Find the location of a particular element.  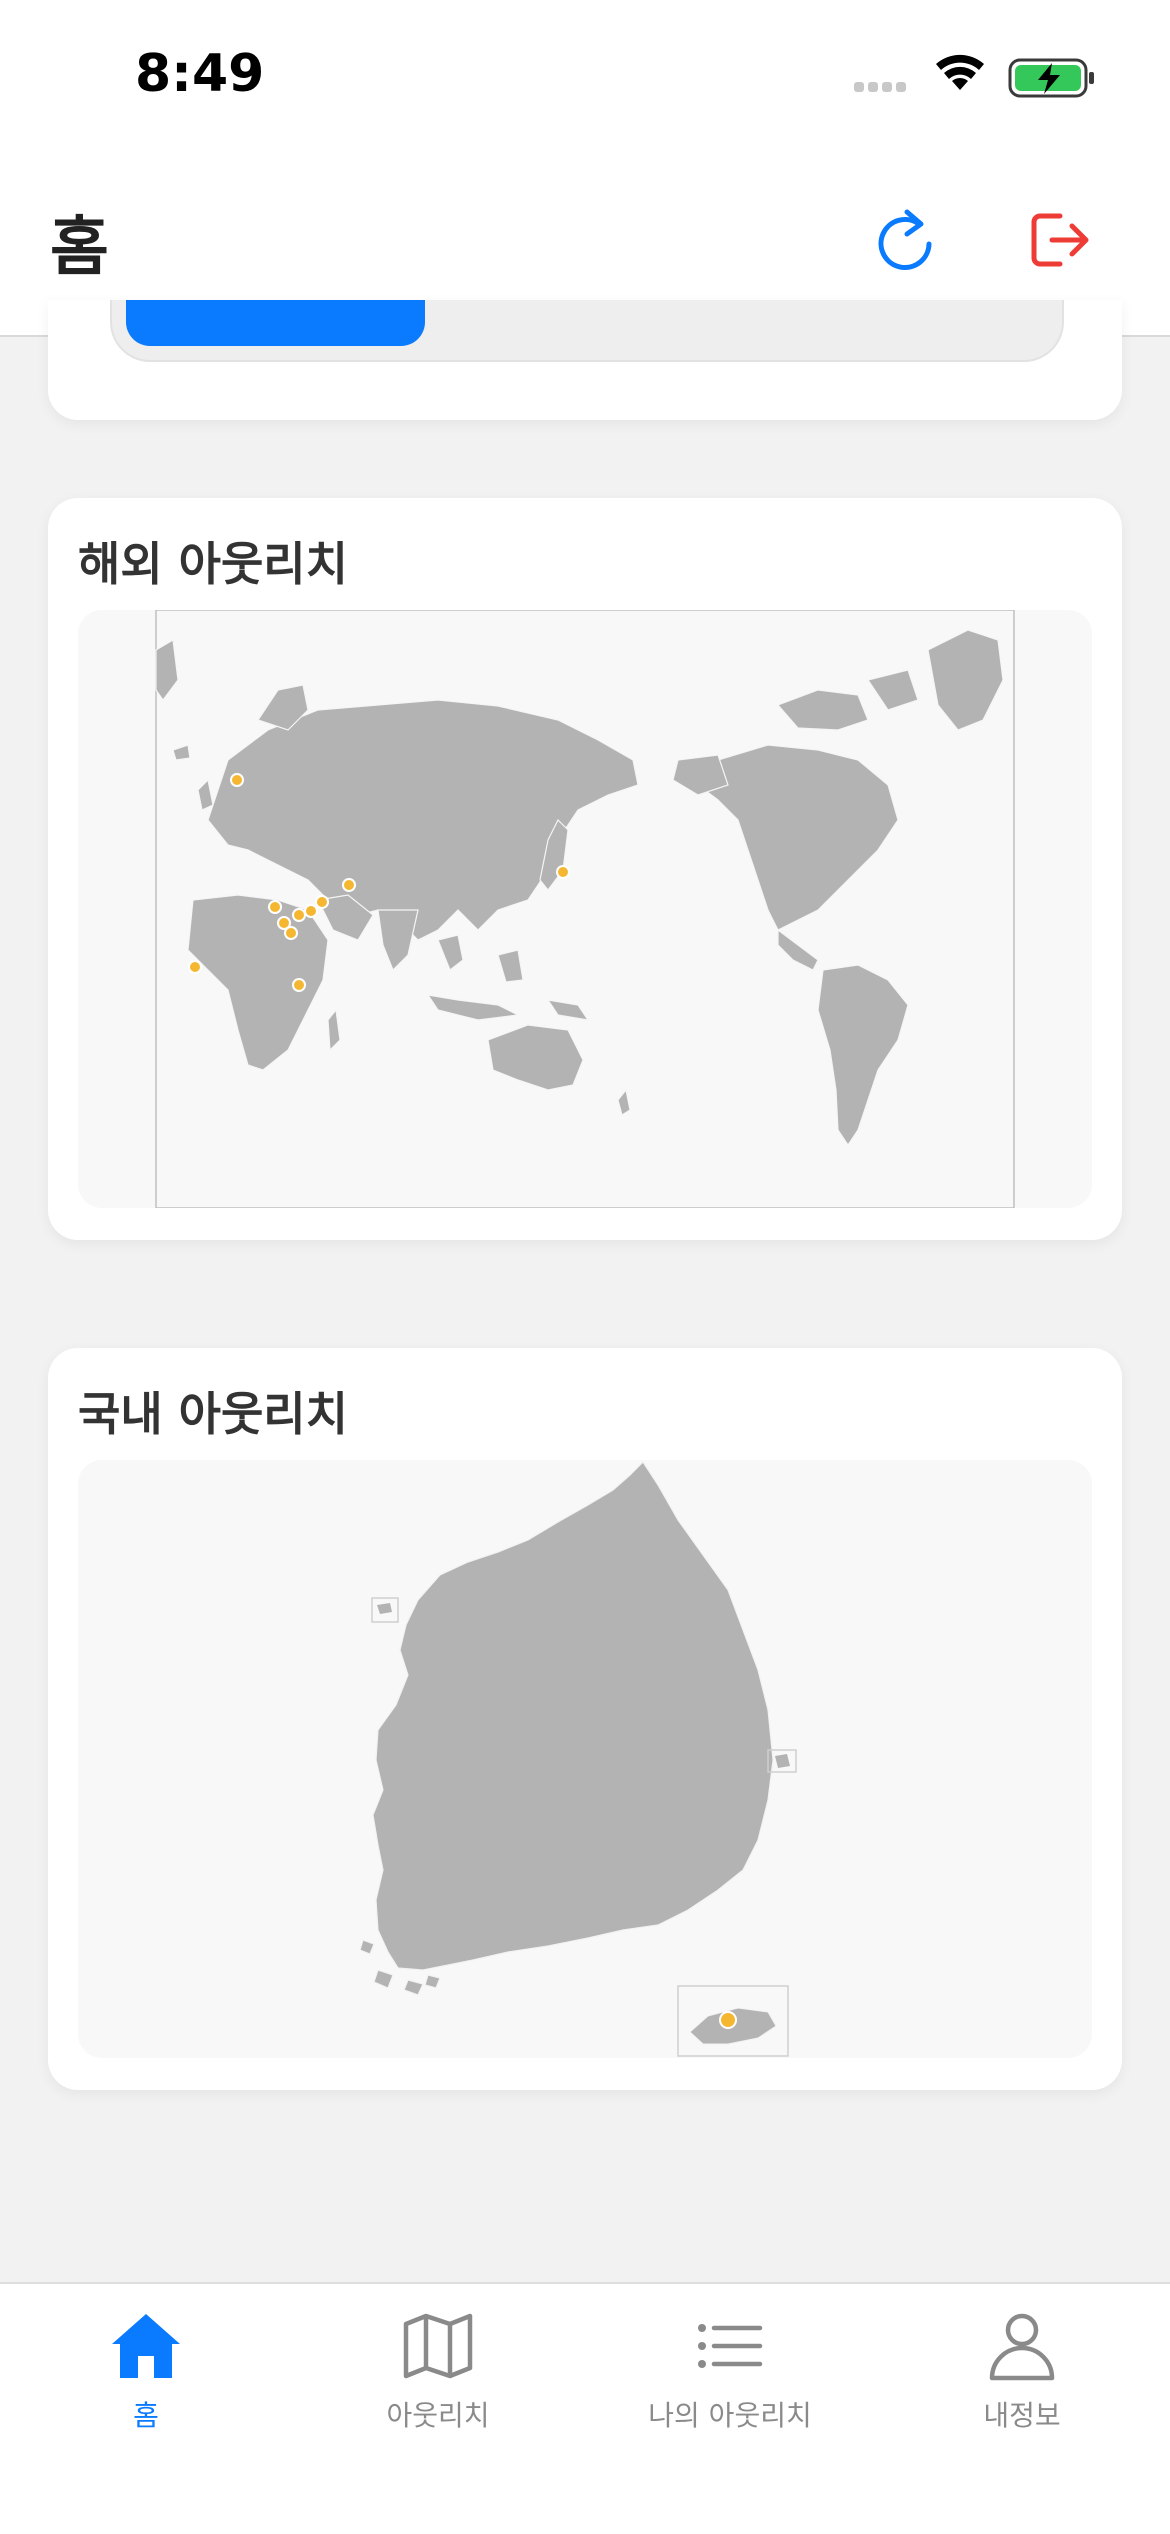

overseas-thailand-marker is located at coordinates (291, 933).